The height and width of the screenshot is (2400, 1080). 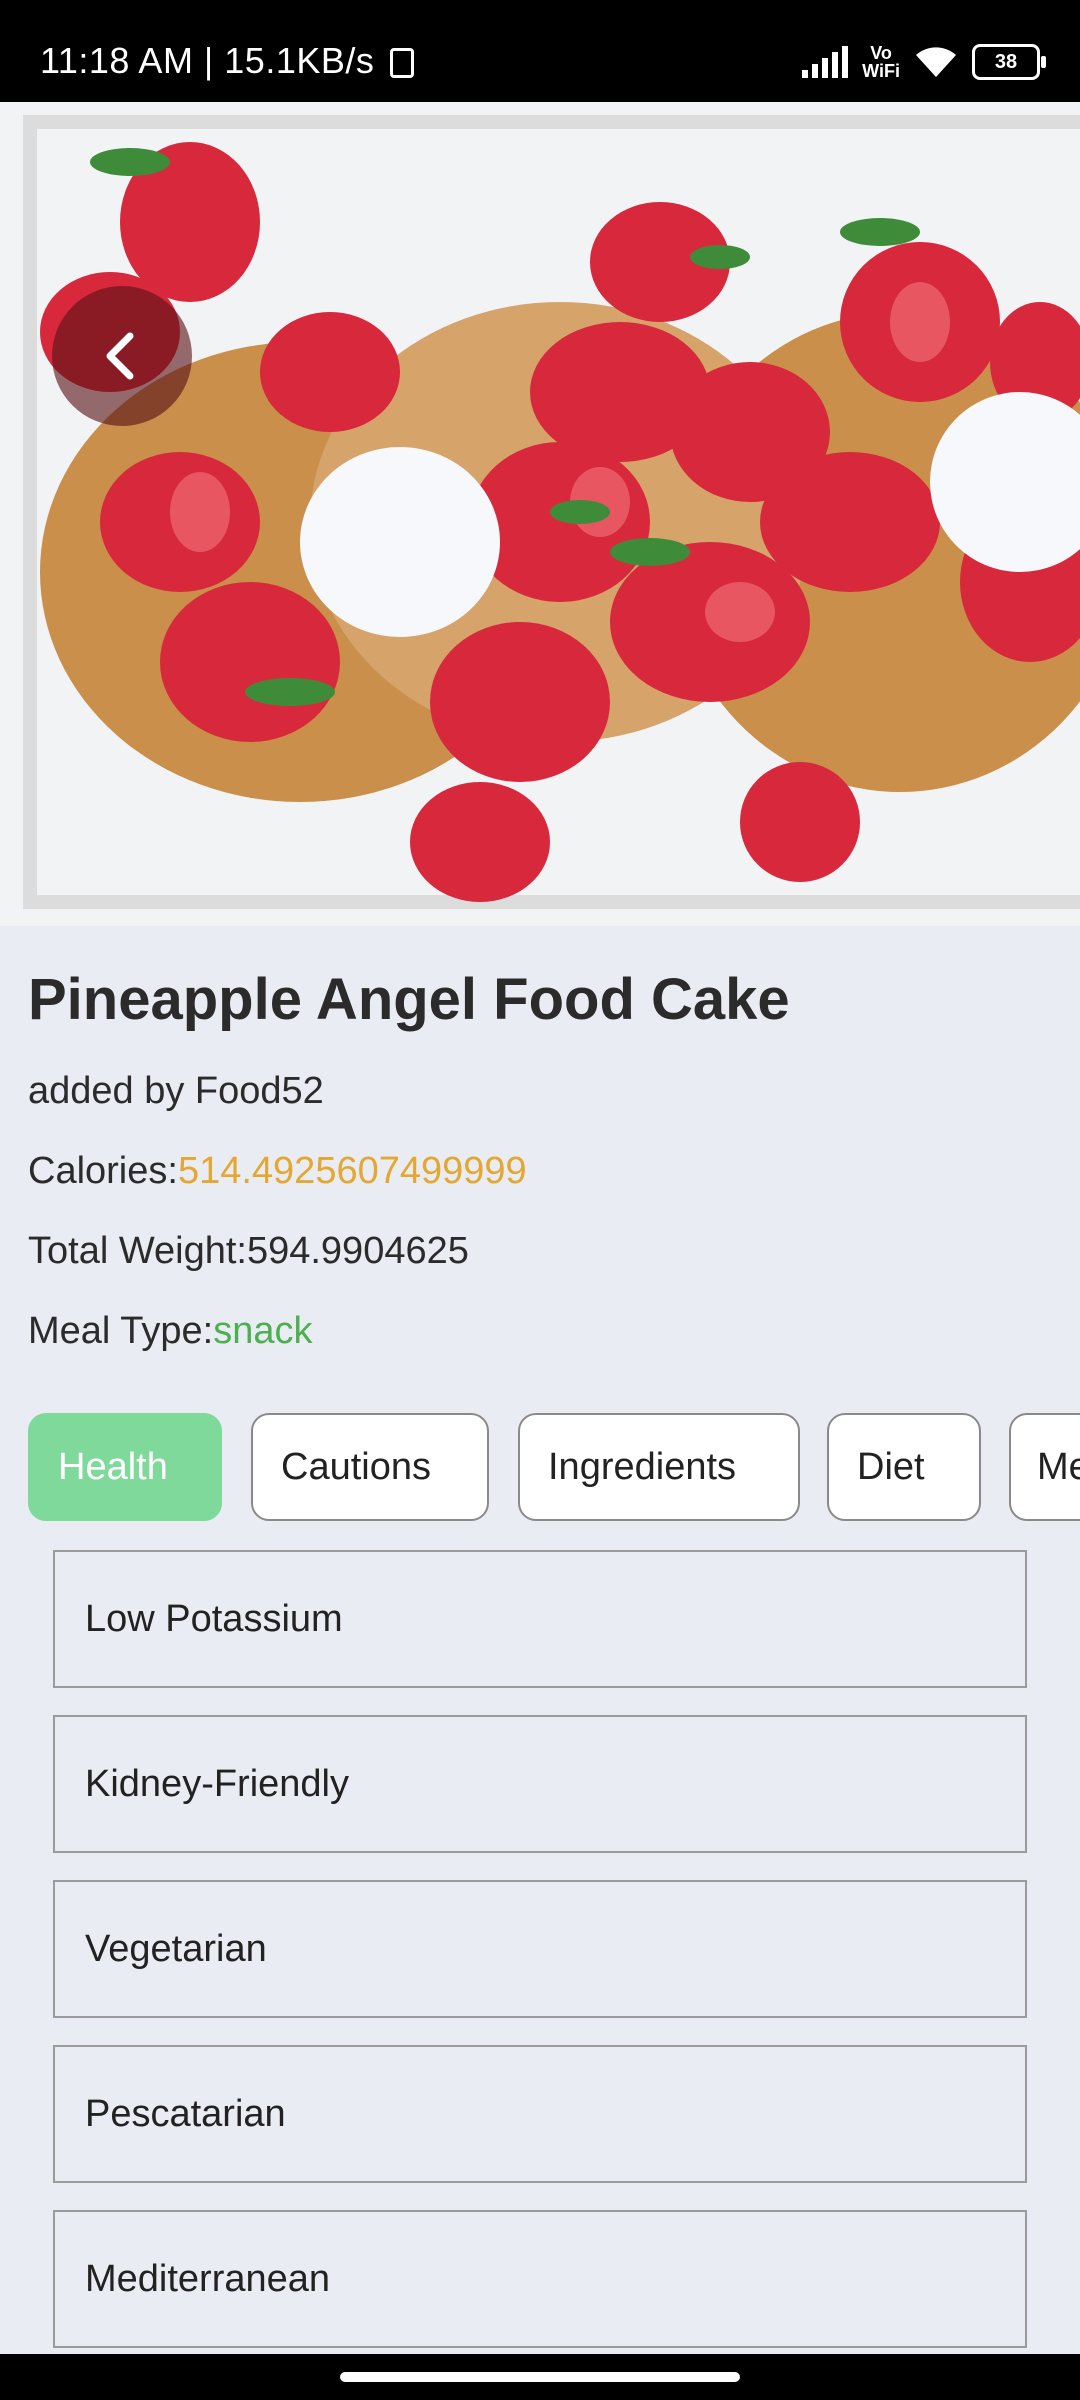 I want to click on list-item: Mediterranean, so click(x=540, y=2279).